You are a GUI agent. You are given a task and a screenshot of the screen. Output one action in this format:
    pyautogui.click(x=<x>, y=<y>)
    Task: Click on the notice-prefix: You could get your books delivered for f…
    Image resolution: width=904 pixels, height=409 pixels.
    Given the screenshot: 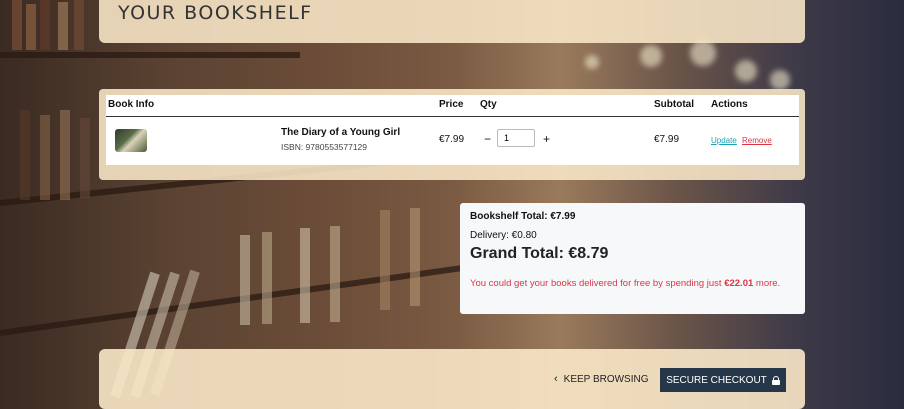 What is the action you would take?
    pyautogui.click(x=597, y=283)
    